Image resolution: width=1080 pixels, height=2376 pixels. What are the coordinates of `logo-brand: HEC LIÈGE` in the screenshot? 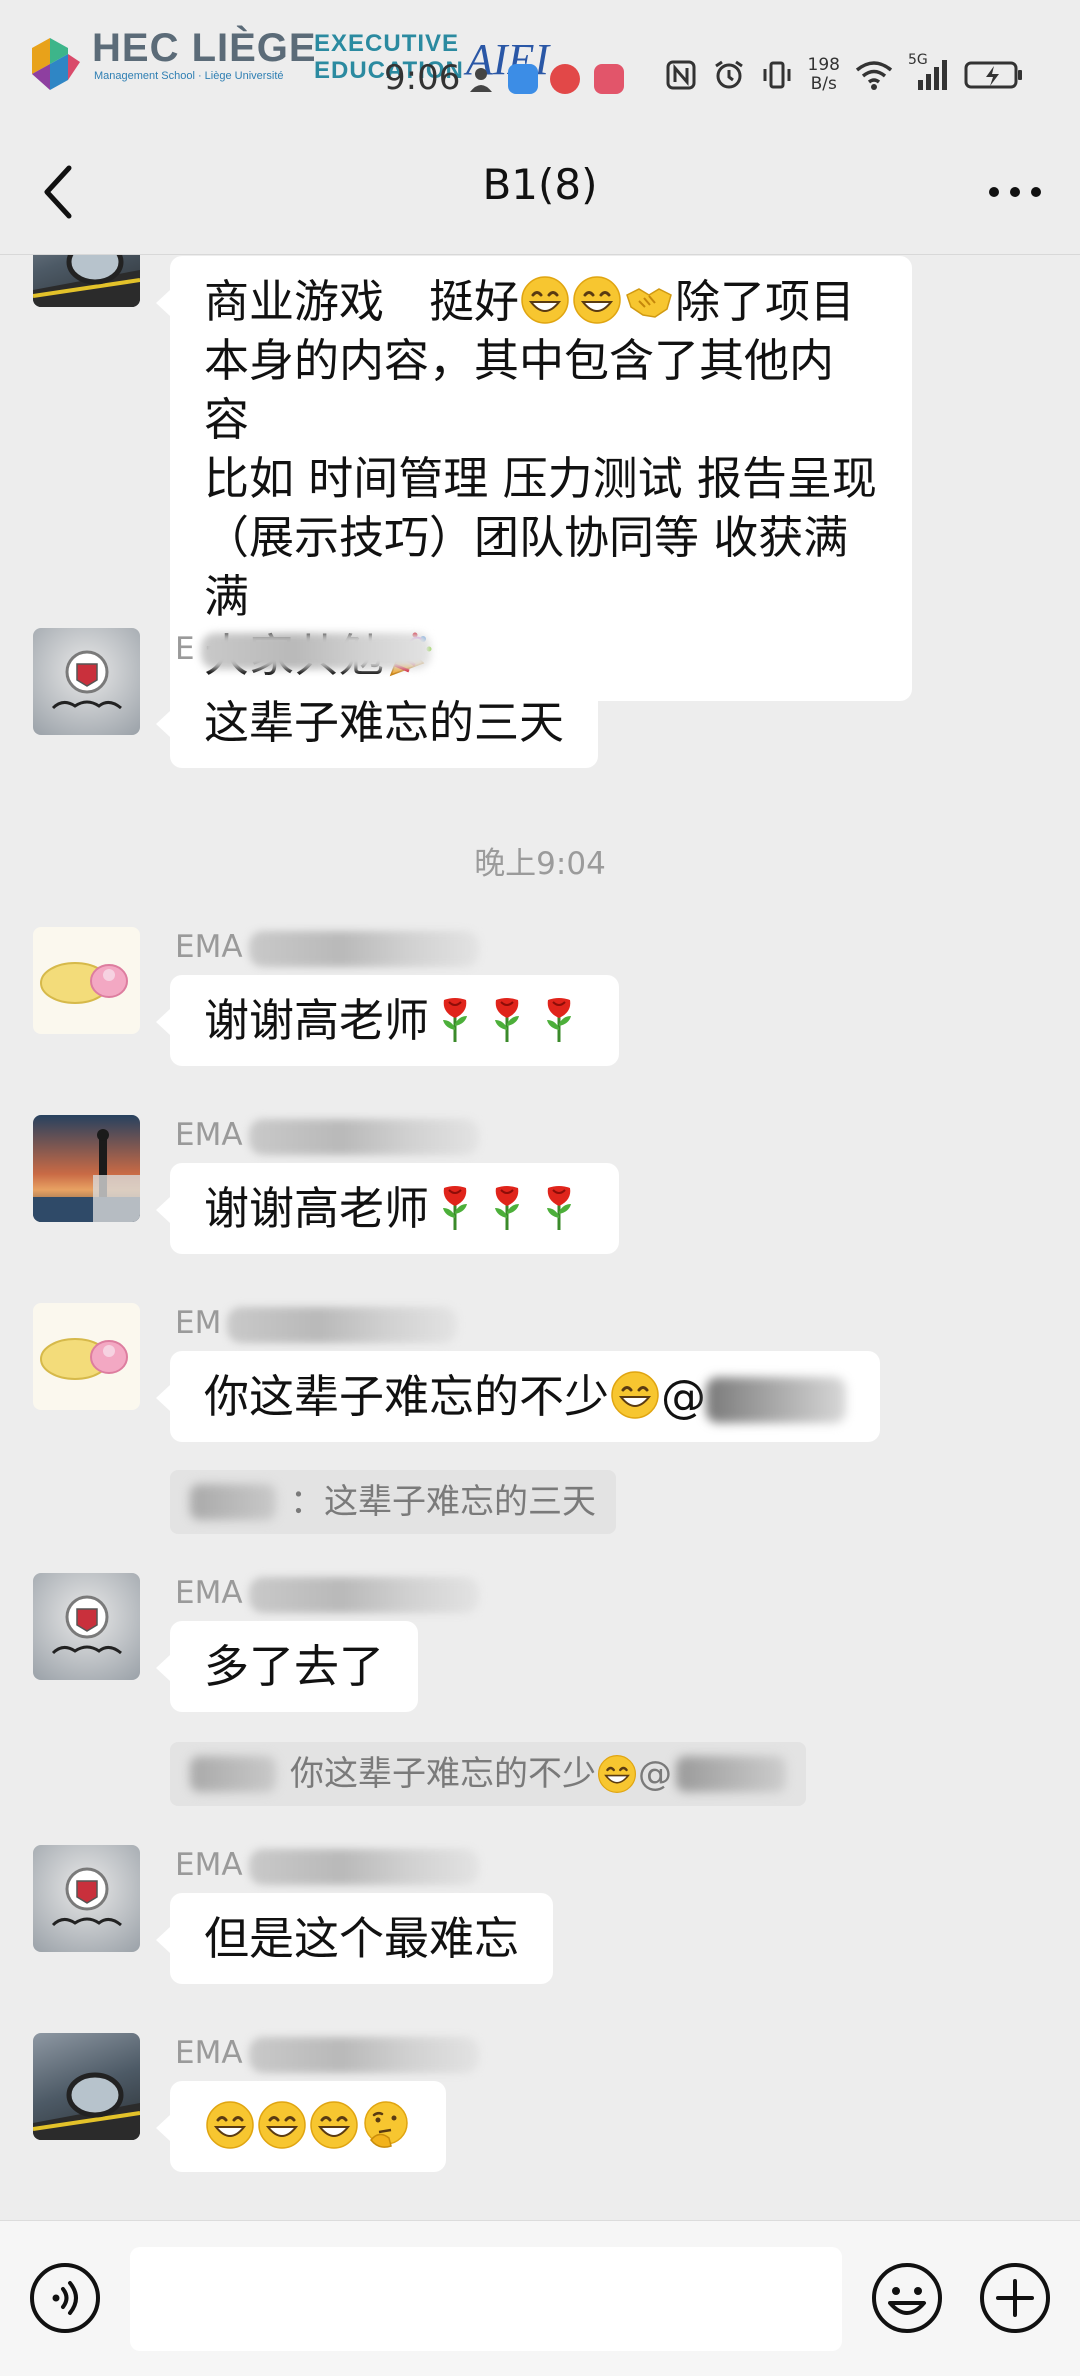 It's located at (204, 48).